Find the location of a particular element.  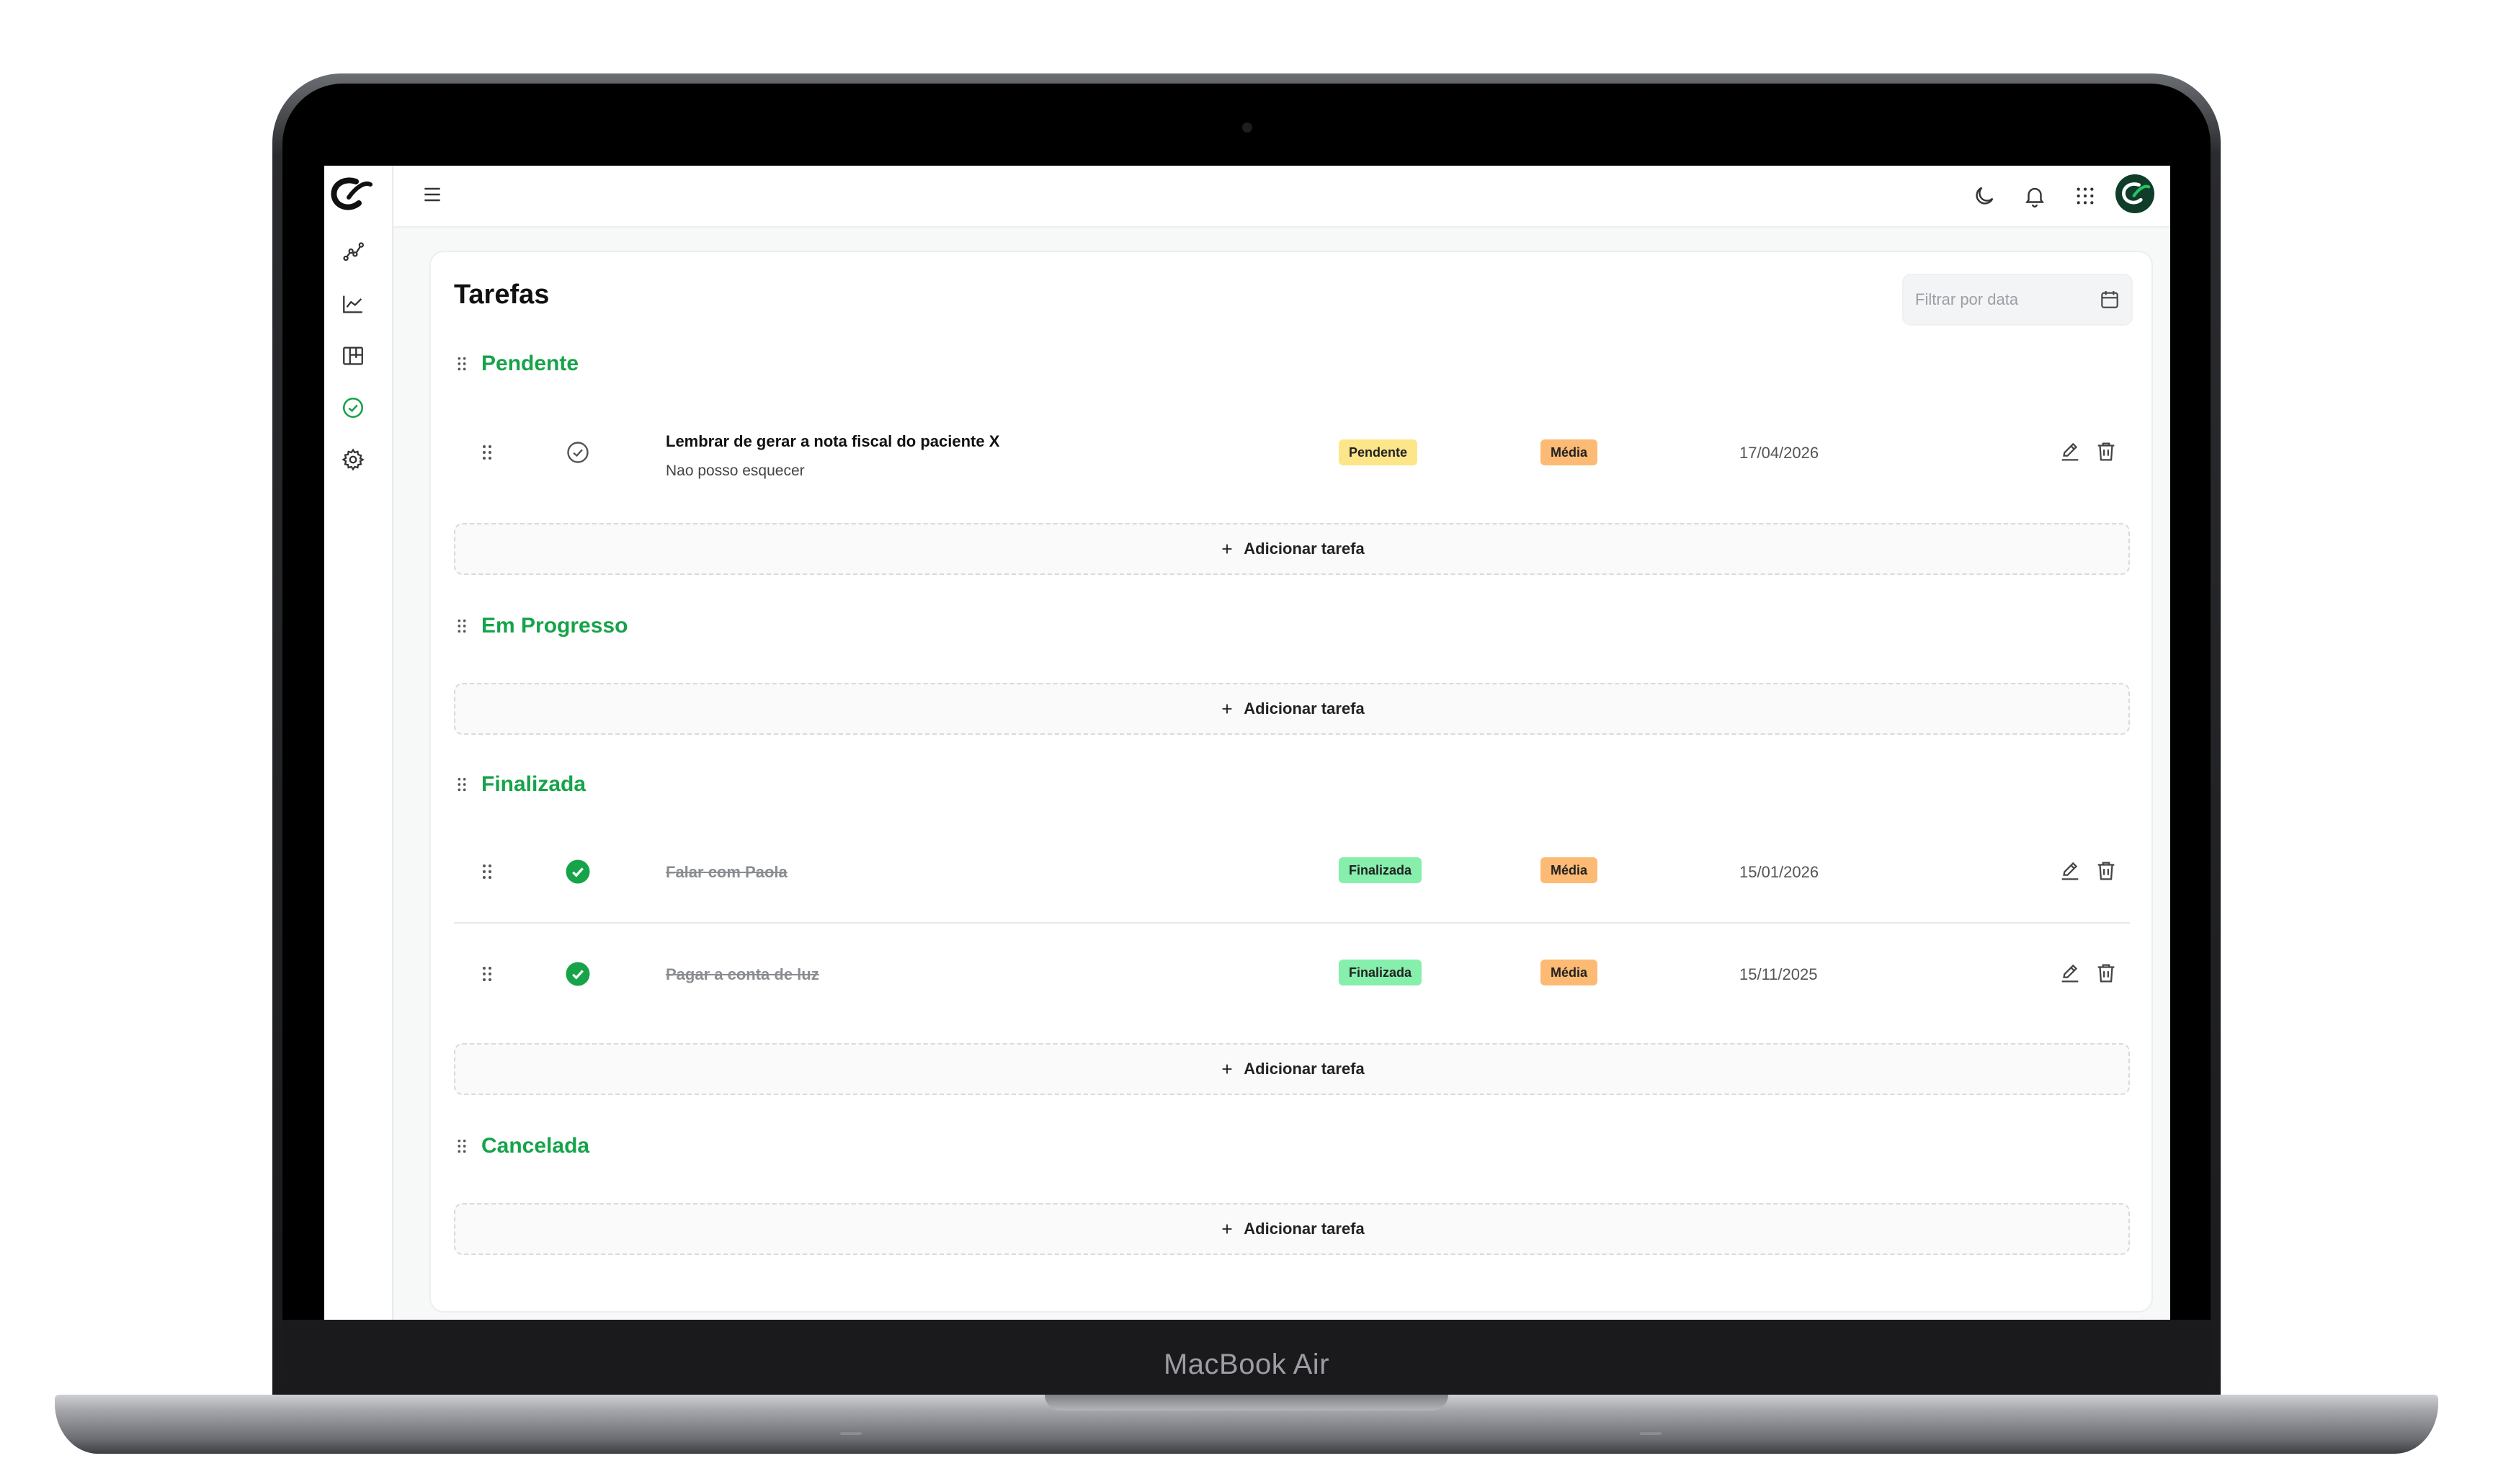

date-filter-input is located at coordinates (2001, 299).